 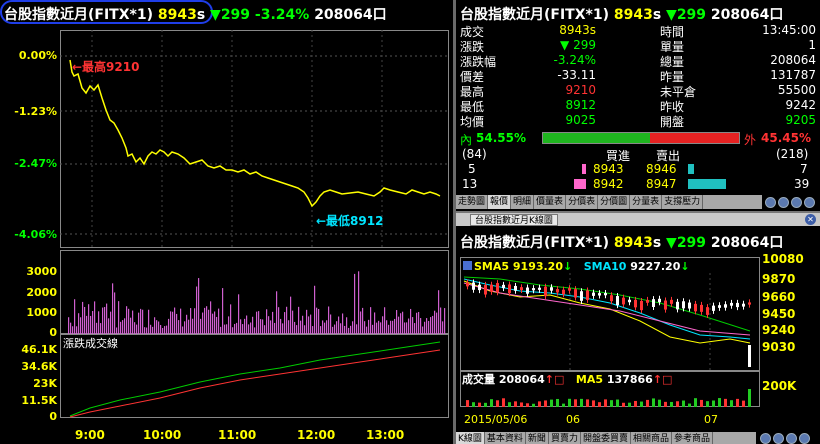 What do you see at coordinates (472, 47) in the screenshot?
I see `quote-label: 漲跌` at bounding box center [472, 47].